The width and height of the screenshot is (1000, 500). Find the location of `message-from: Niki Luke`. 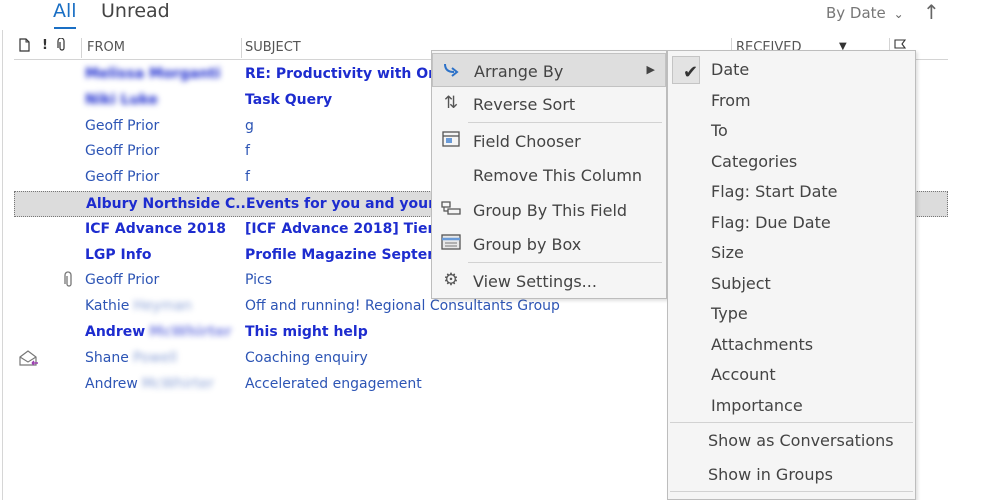

message-from: Niki Luke is located at coordinates (121, 100).